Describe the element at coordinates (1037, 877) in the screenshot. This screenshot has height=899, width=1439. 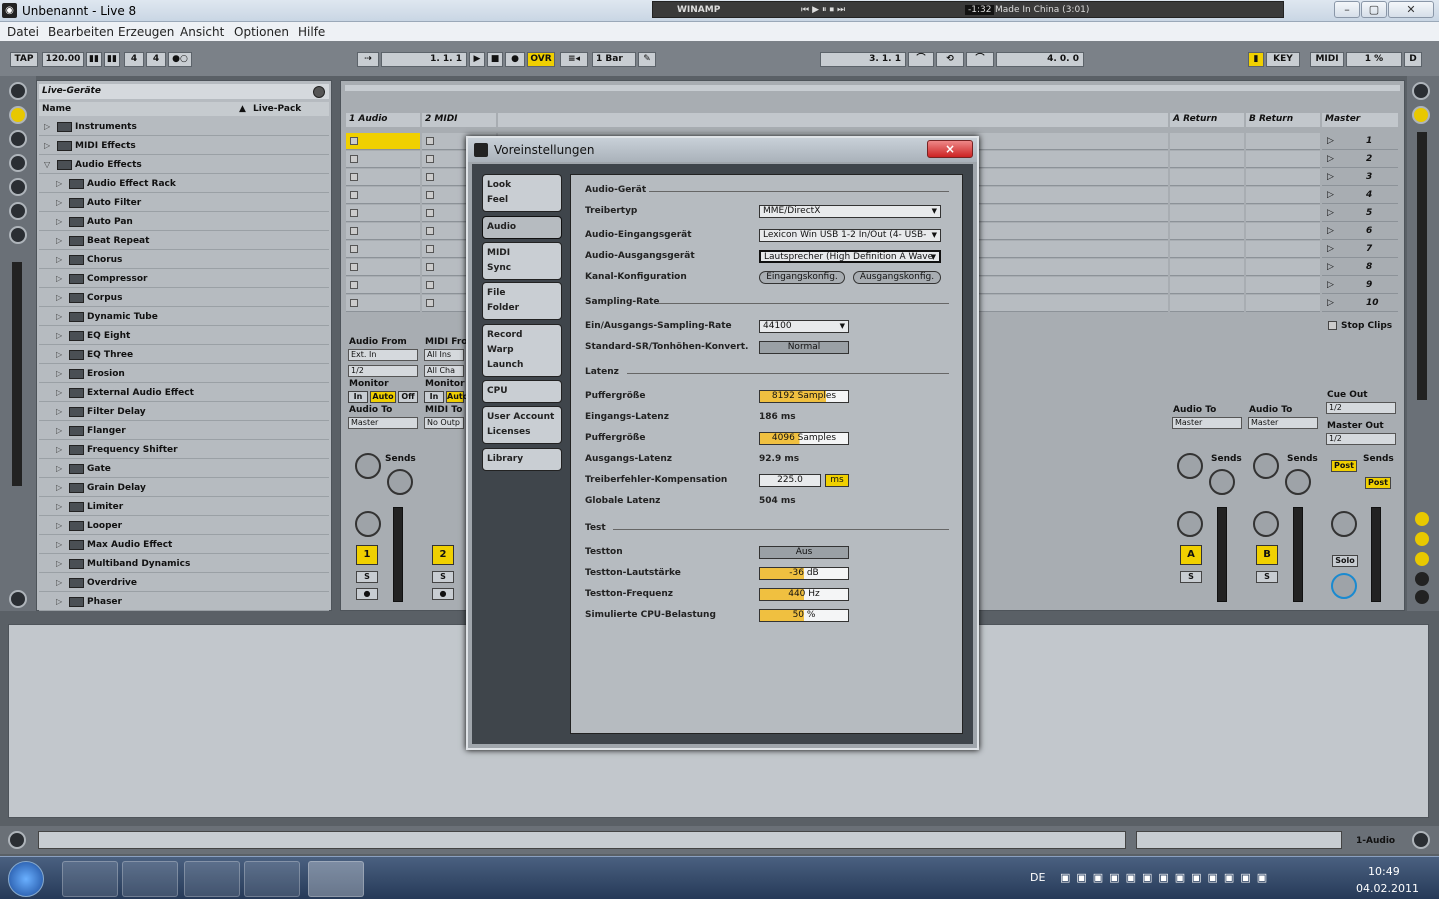
I see `language-indicator: DE` at that location.